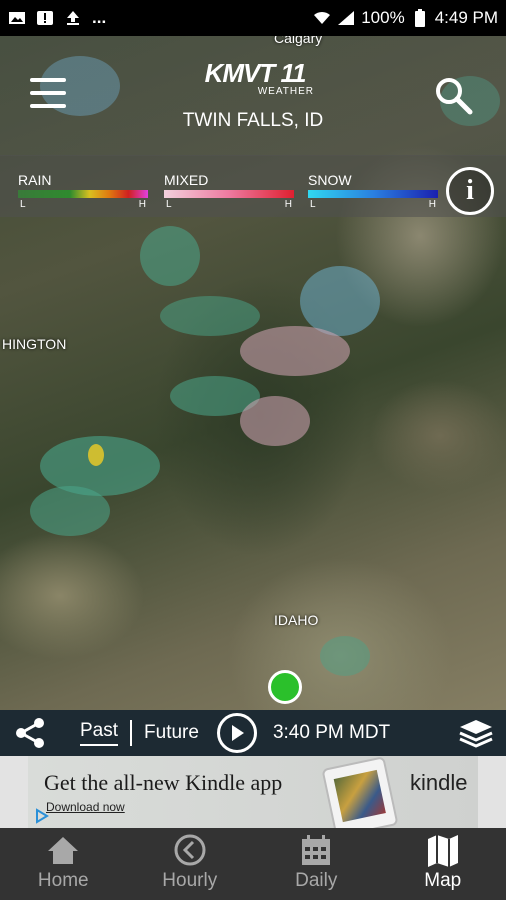  I want to click on current-location-marker, so click(285, 687).